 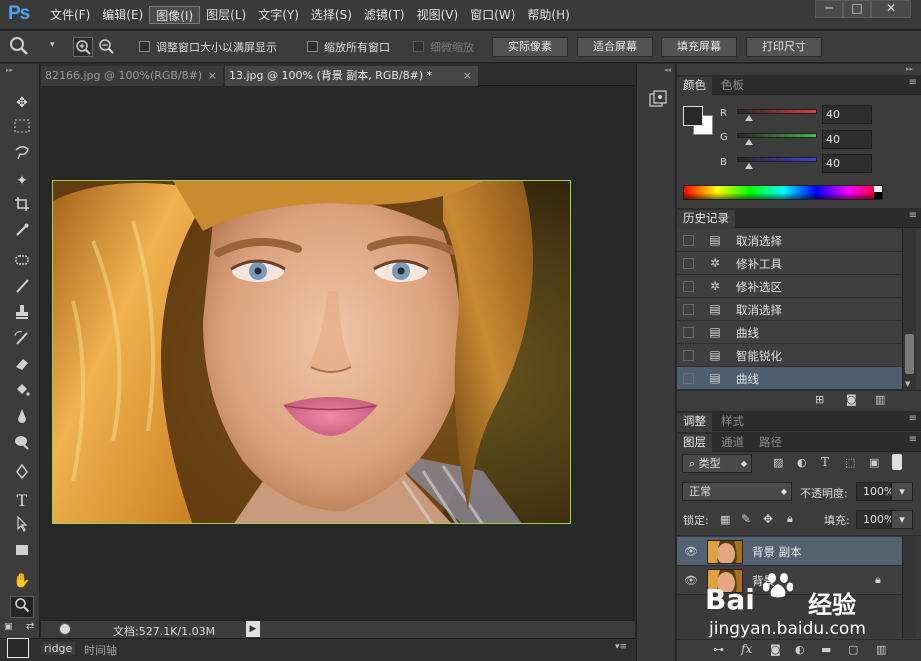 I want to click on channel-b-input: 40, so click(x=847, y=163).